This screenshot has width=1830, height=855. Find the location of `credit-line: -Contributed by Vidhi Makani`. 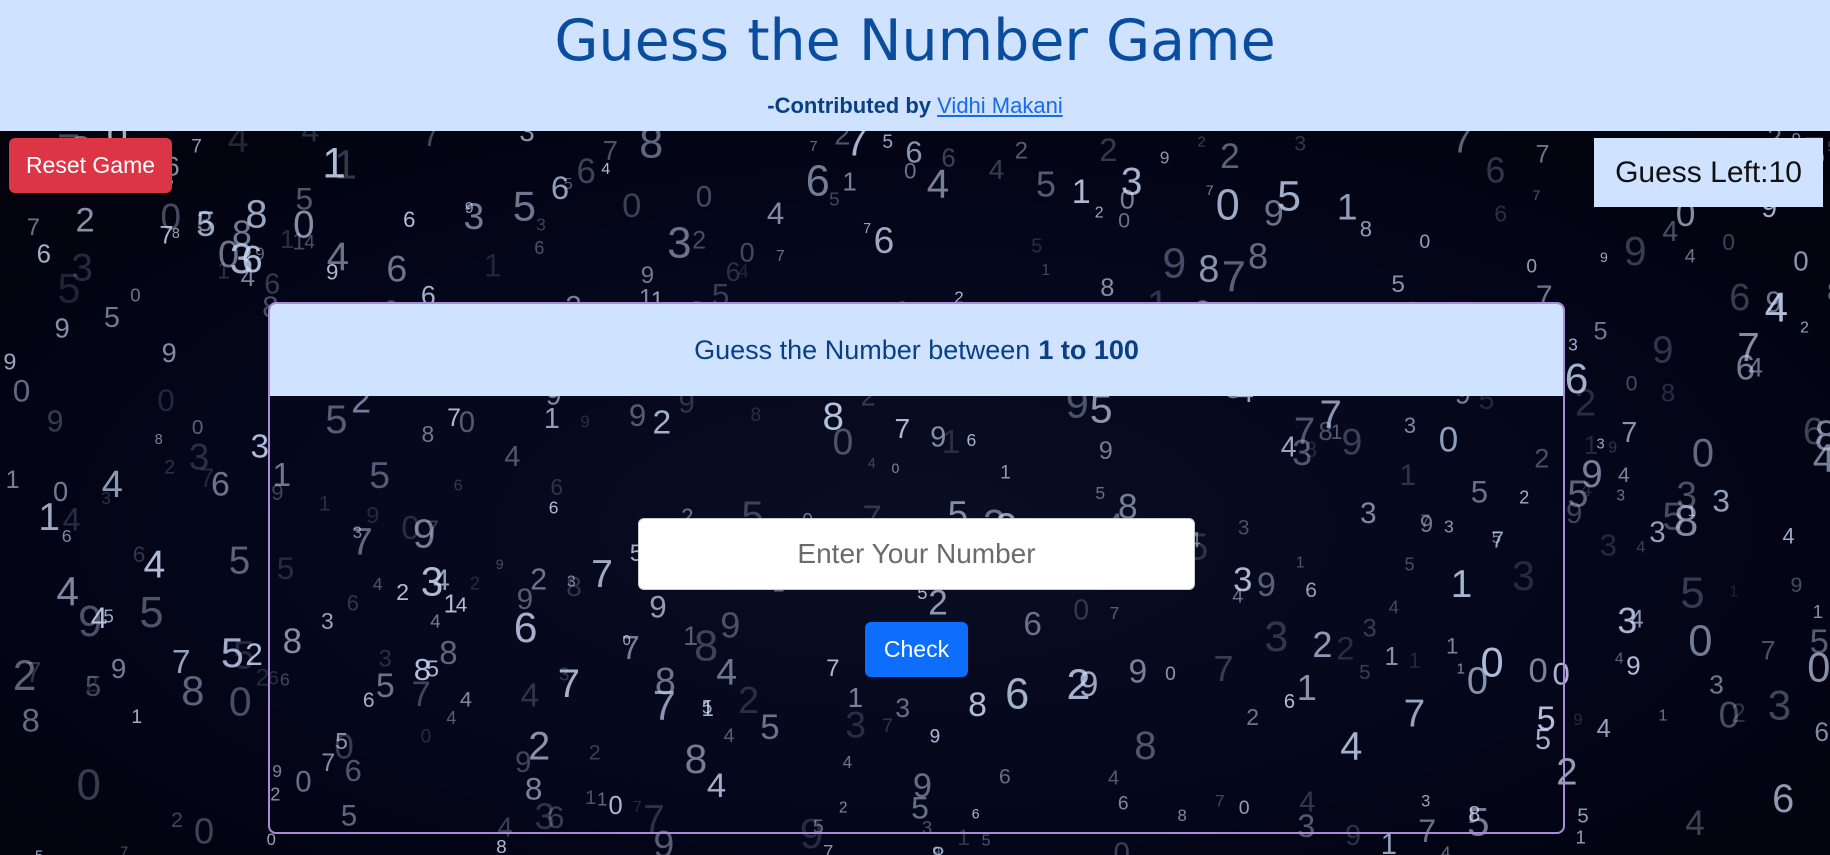

credit-line: -Contributed by Vidhi Makani is located at coordinates (915, 106).